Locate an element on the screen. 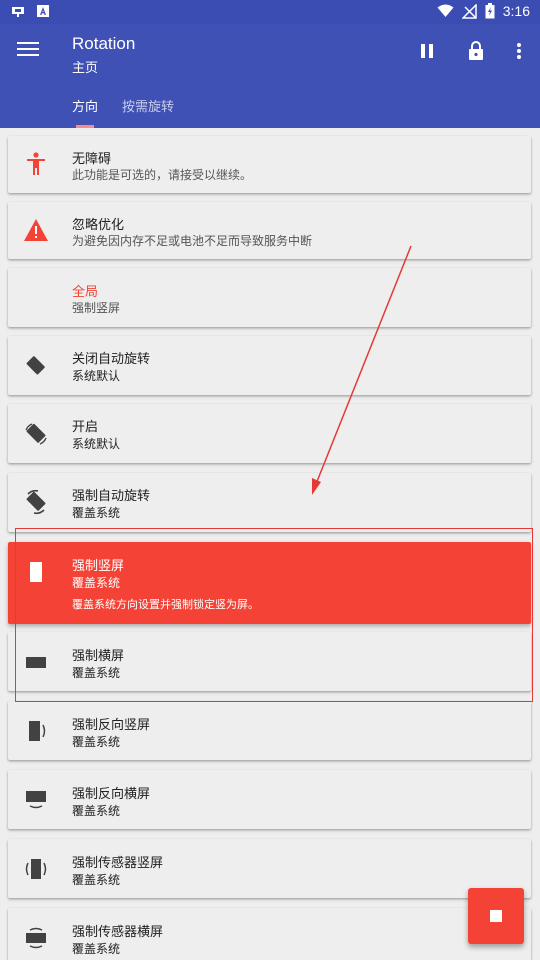 This screenshot has height=960, width=540. clock: 3:16 is located at coordinates (516, 11).